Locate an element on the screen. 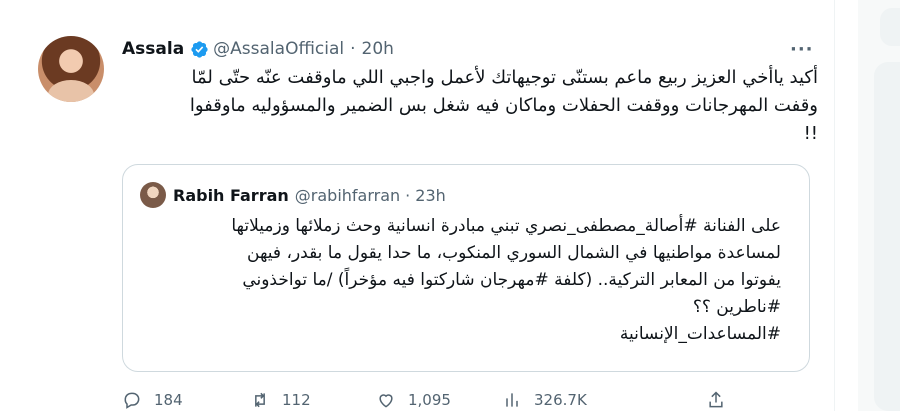 This screenshot has height=411, width=900. retweet-count: 112 is located at coordinates (296, 400).